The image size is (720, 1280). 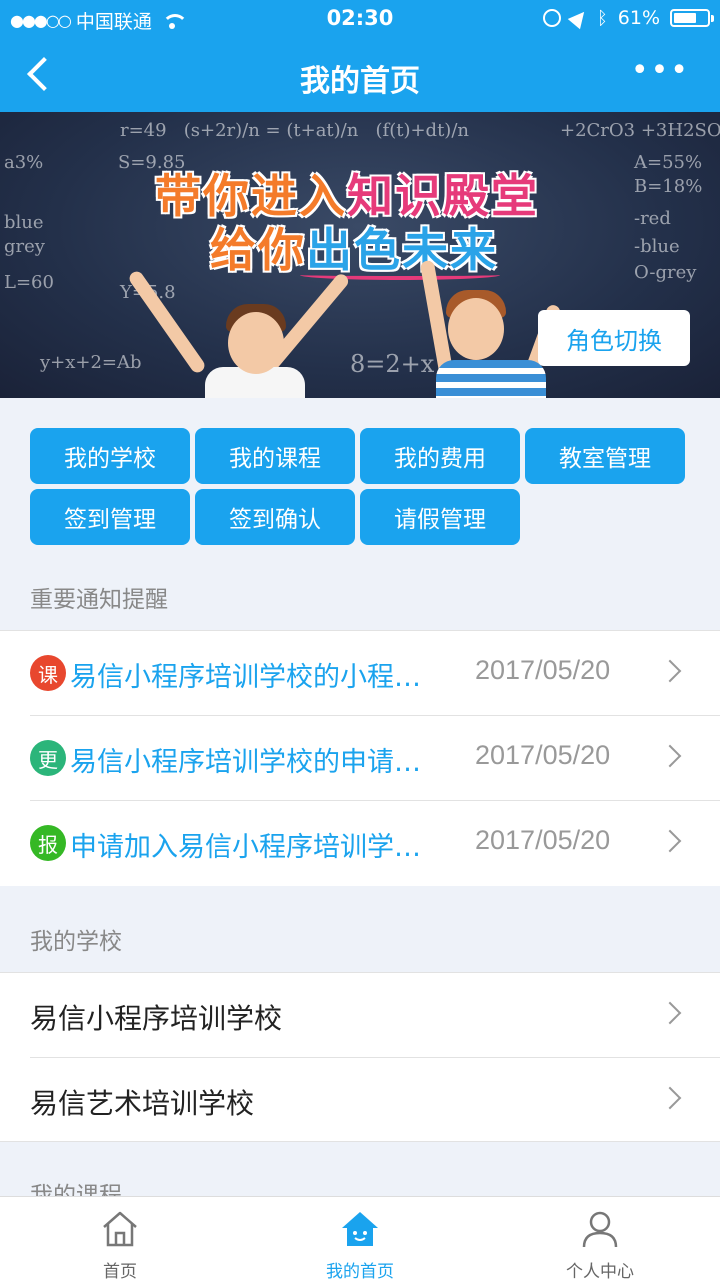 I want to click on notice-badge: 更, so click(x=48, y=758).